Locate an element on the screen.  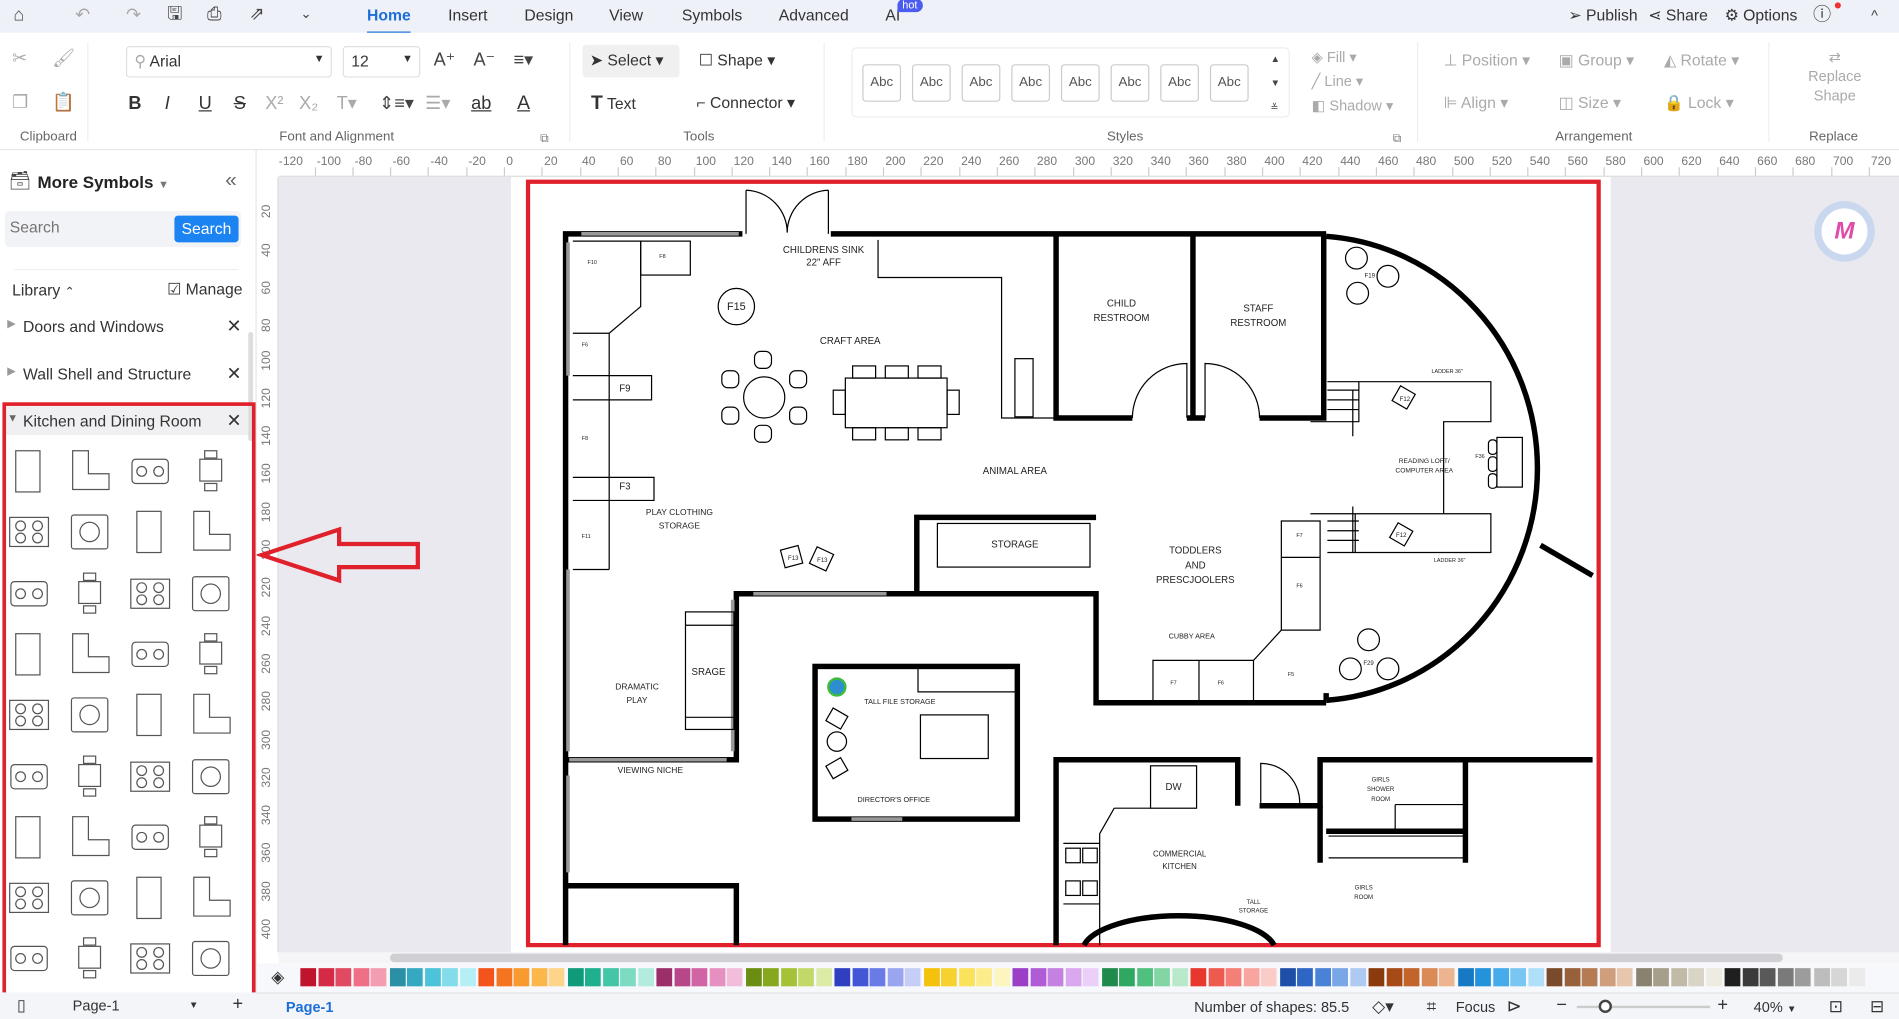
layers-icon: ◇▾ is located at coordinates (1383, 1006).